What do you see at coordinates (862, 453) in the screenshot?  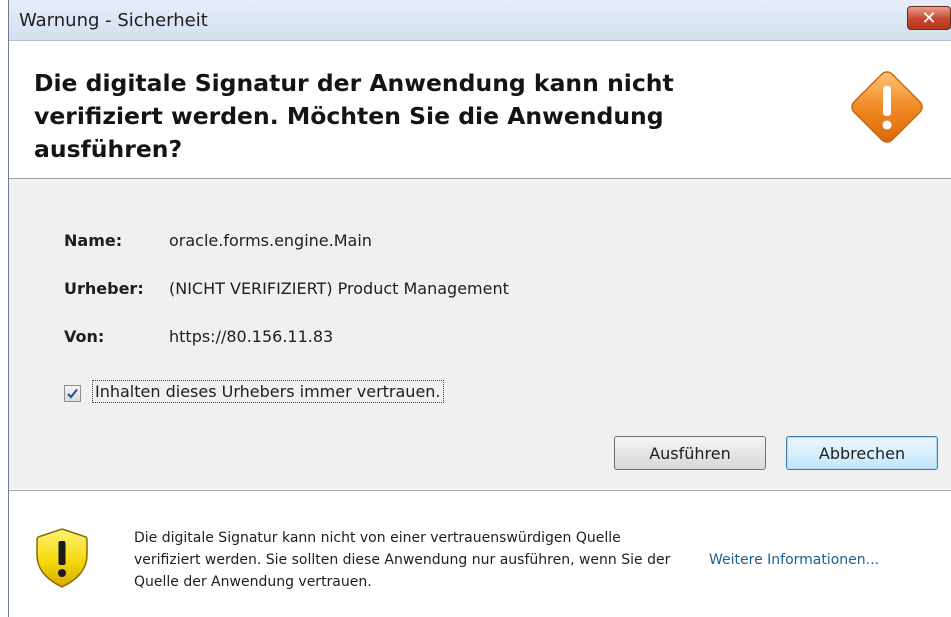 I see `cancel-button: Abbrechen` at bounding box center [862, 453].